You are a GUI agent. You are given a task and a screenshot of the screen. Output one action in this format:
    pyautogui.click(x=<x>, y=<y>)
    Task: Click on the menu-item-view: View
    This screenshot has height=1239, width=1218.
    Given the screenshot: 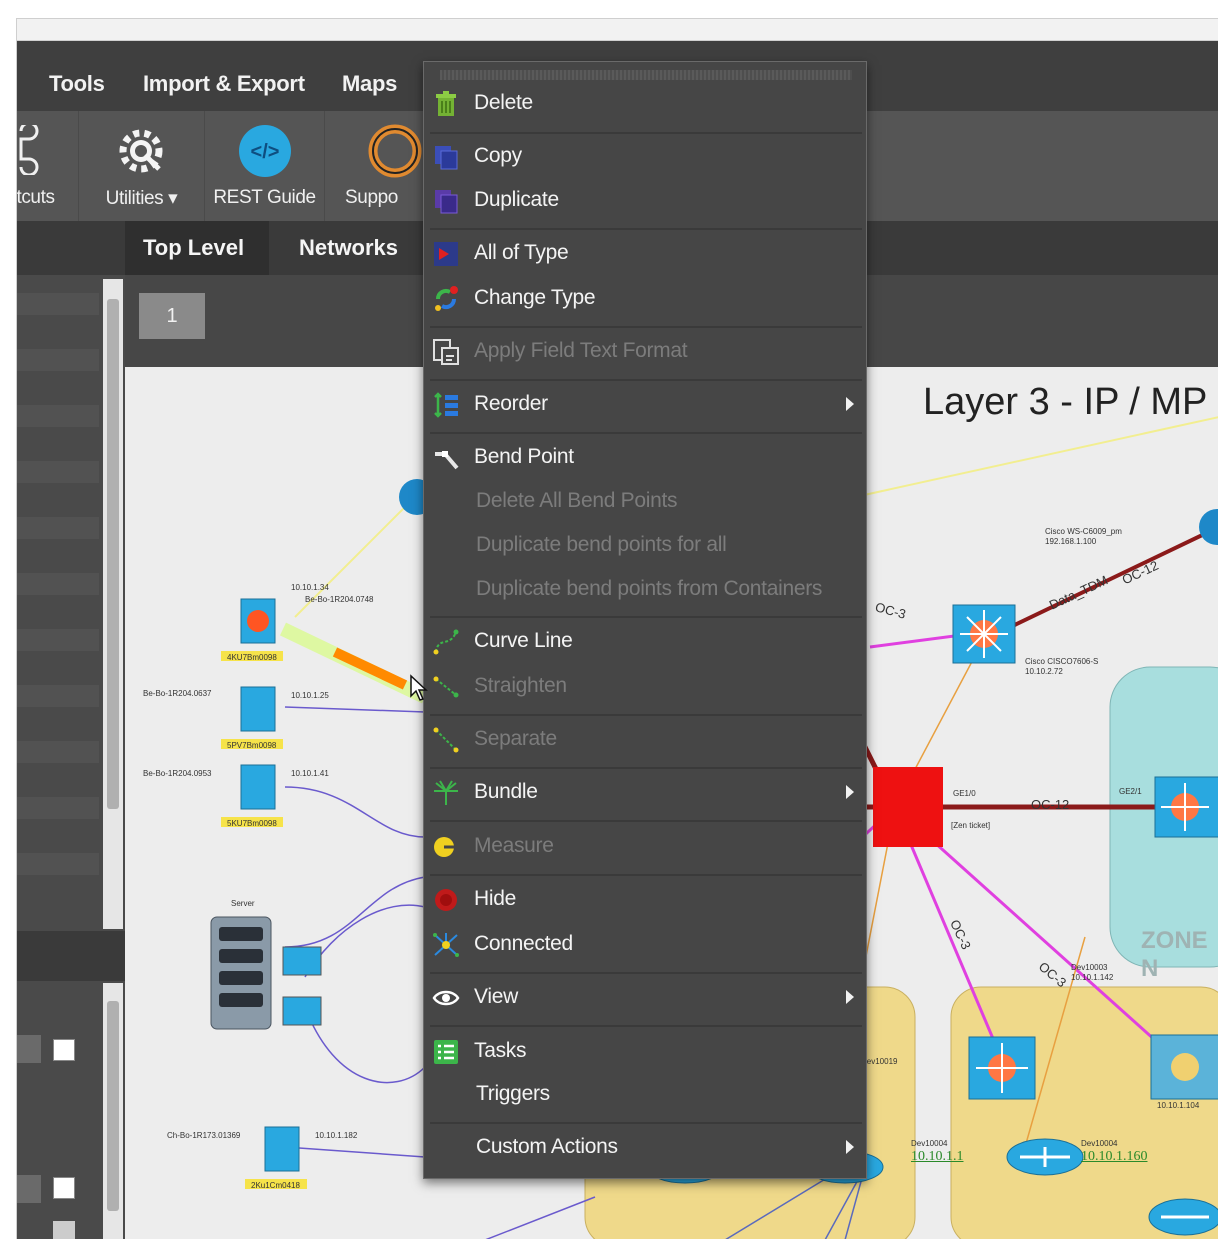 What is the action you would take?
    pyautogui.click(x=646, y=998)
    